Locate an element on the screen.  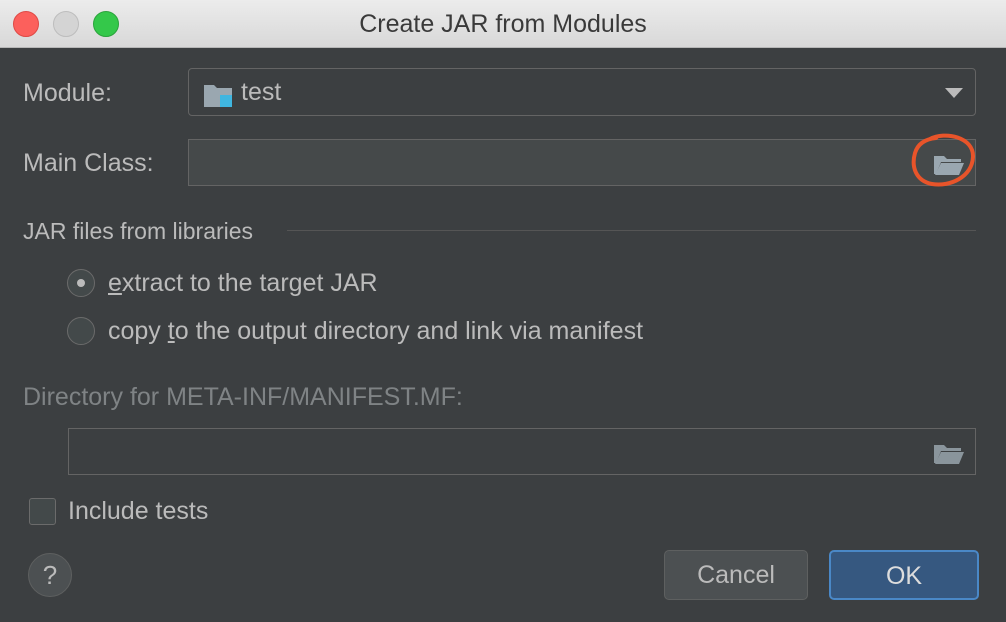
window-title: Create JAR from Modules is located at coordinates (503, 24).